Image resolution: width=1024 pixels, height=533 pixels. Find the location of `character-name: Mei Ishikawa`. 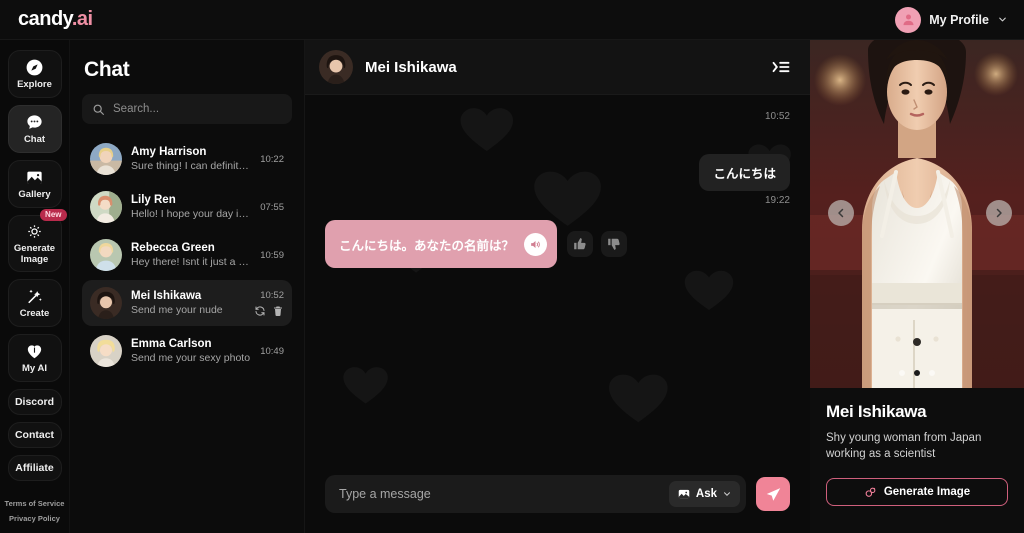

character-name: Mei Ishikawa is located at coordinates (876, 411).